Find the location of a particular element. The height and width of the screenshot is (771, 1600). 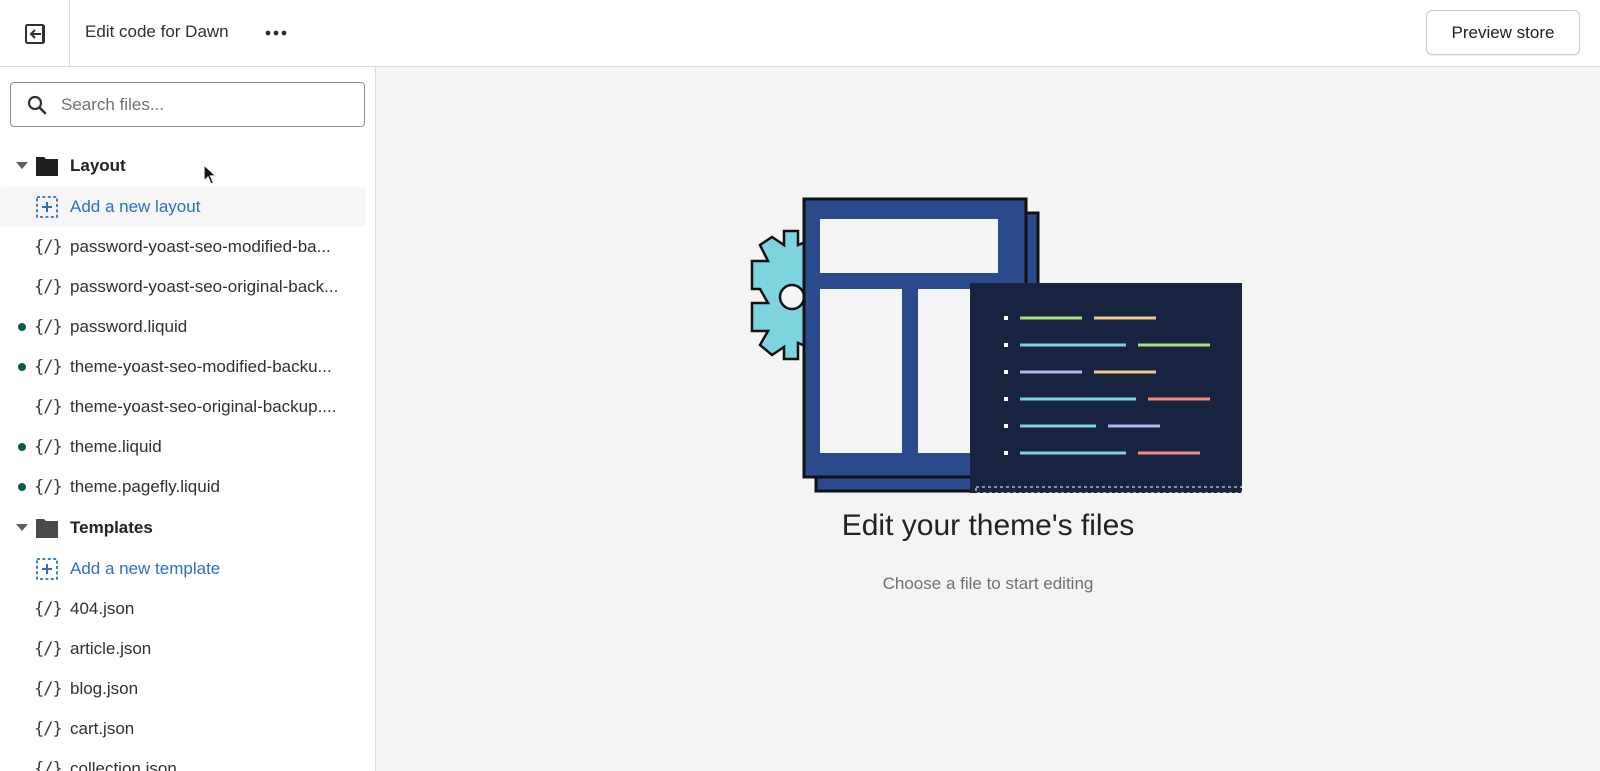

file-item: {/} article.json is located at coordinates (187, 649).